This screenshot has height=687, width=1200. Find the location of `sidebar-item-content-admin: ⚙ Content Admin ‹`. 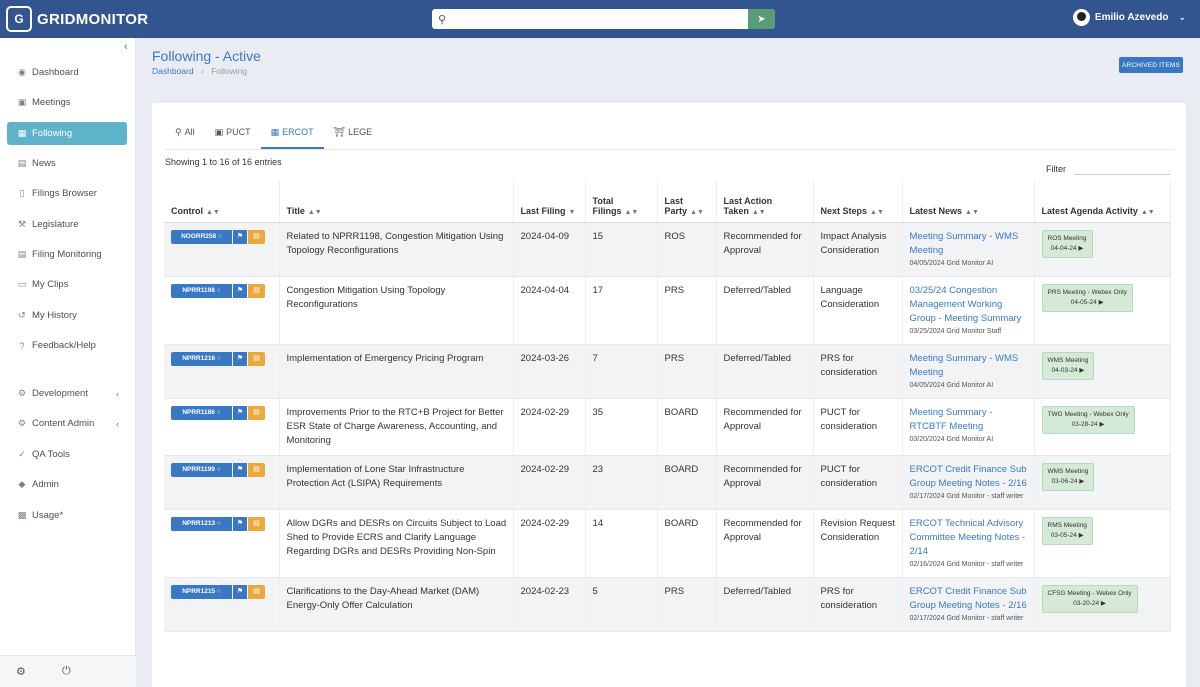

sidebar-item-content-admin: ⚙ Content Admin ‹ is located at coordinates (67, 423).